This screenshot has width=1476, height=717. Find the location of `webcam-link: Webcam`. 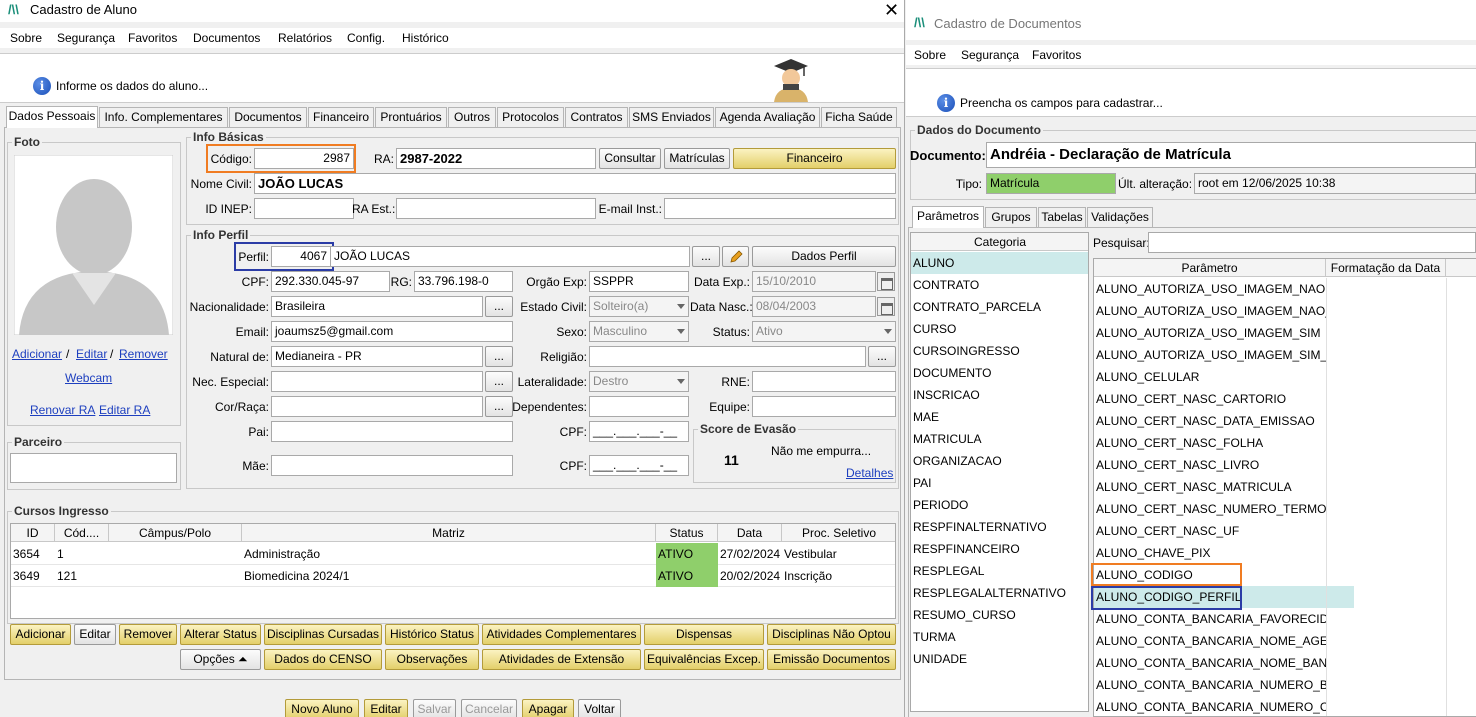

webcam-link: Webcam is located at coordinates (88, 378).